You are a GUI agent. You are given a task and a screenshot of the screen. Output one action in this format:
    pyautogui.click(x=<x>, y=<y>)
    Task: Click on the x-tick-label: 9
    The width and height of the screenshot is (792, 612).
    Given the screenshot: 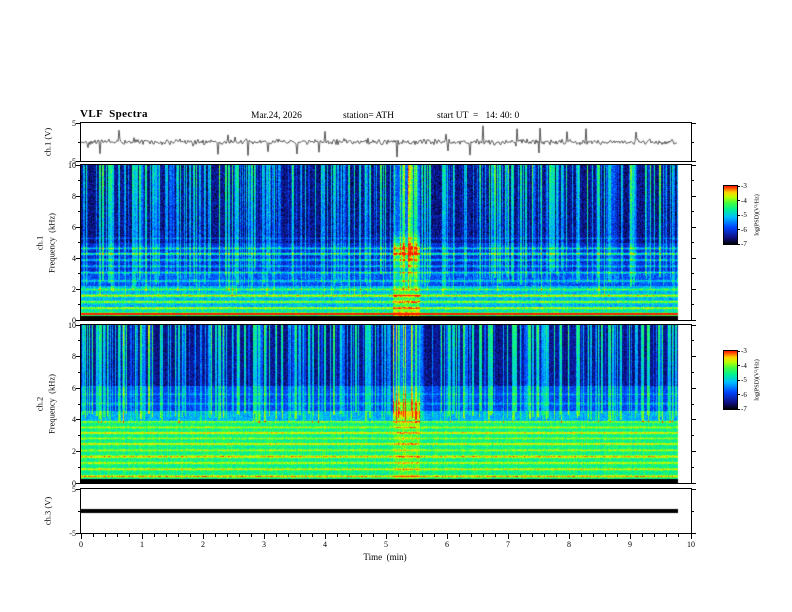 What is the action you would take?
    pyautogui.click(x=630, y=544)
    